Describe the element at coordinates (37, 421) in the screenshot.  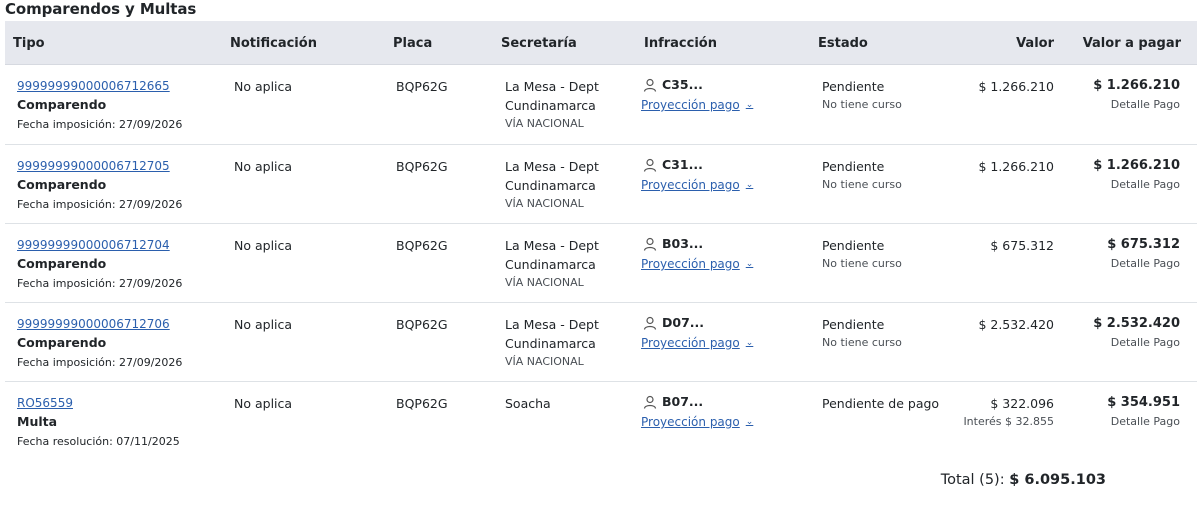
I see `record-type: Multa` at that location.